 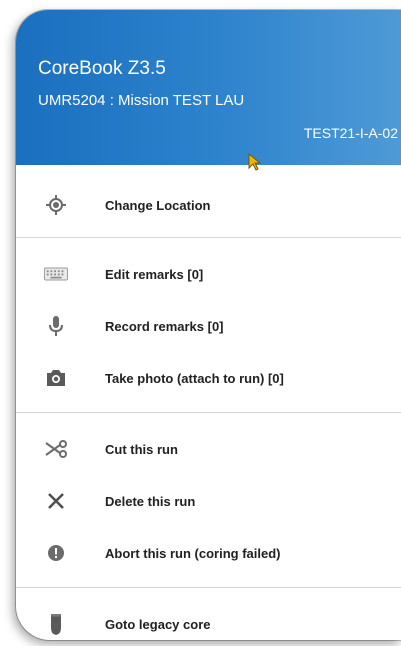 I want to click on menu-item-take-photo: Take photo (attach to run) [0], so click(x=208, y=378).